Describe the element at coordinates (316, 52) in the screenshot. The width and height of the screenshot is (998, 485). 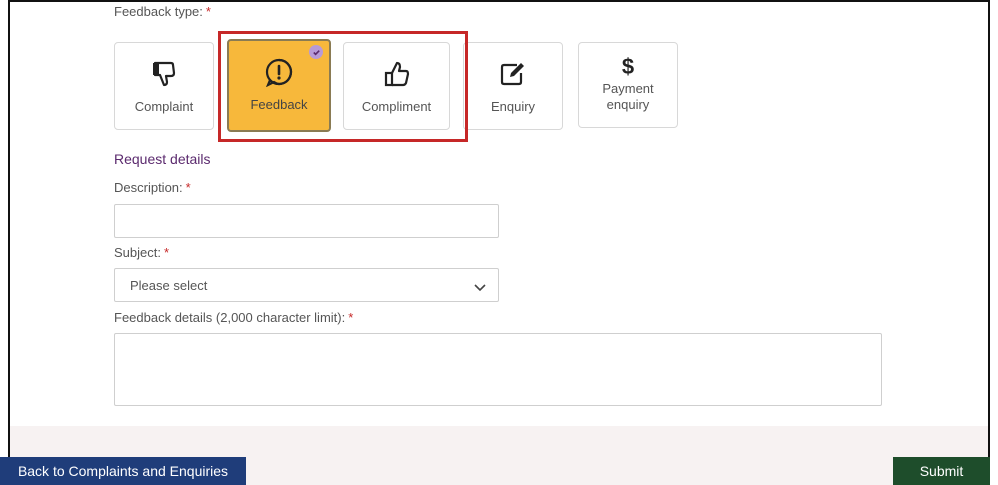
I see `checkmark-icon` at that location.